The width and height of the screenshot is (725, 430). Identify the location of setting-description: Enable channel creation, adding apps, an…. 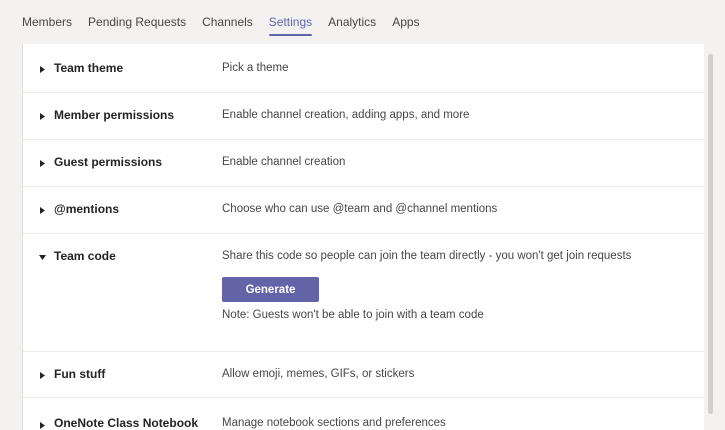
(346, 115).